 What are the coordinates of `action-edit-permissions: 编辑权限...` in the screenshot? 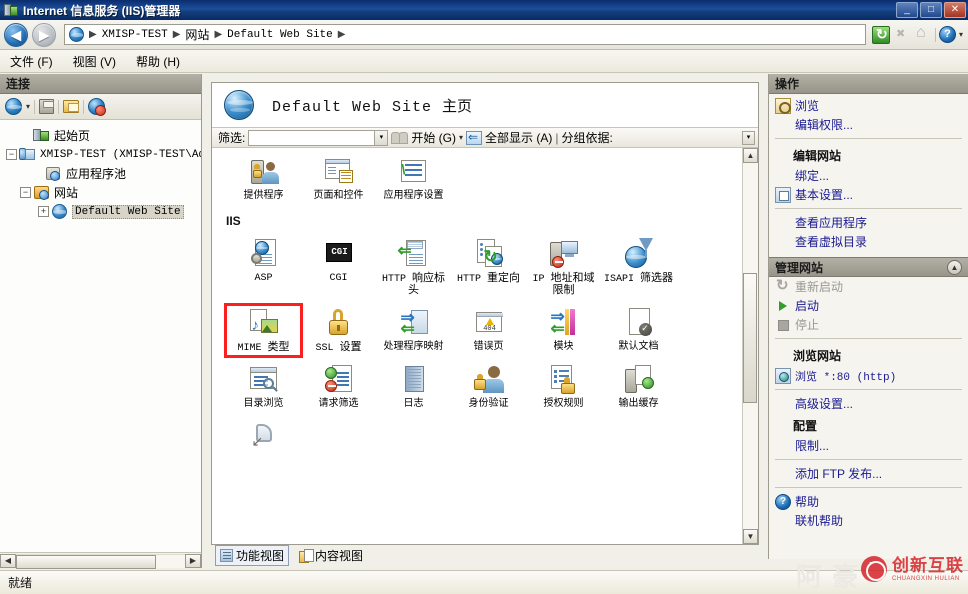 It's located at (868, 124).